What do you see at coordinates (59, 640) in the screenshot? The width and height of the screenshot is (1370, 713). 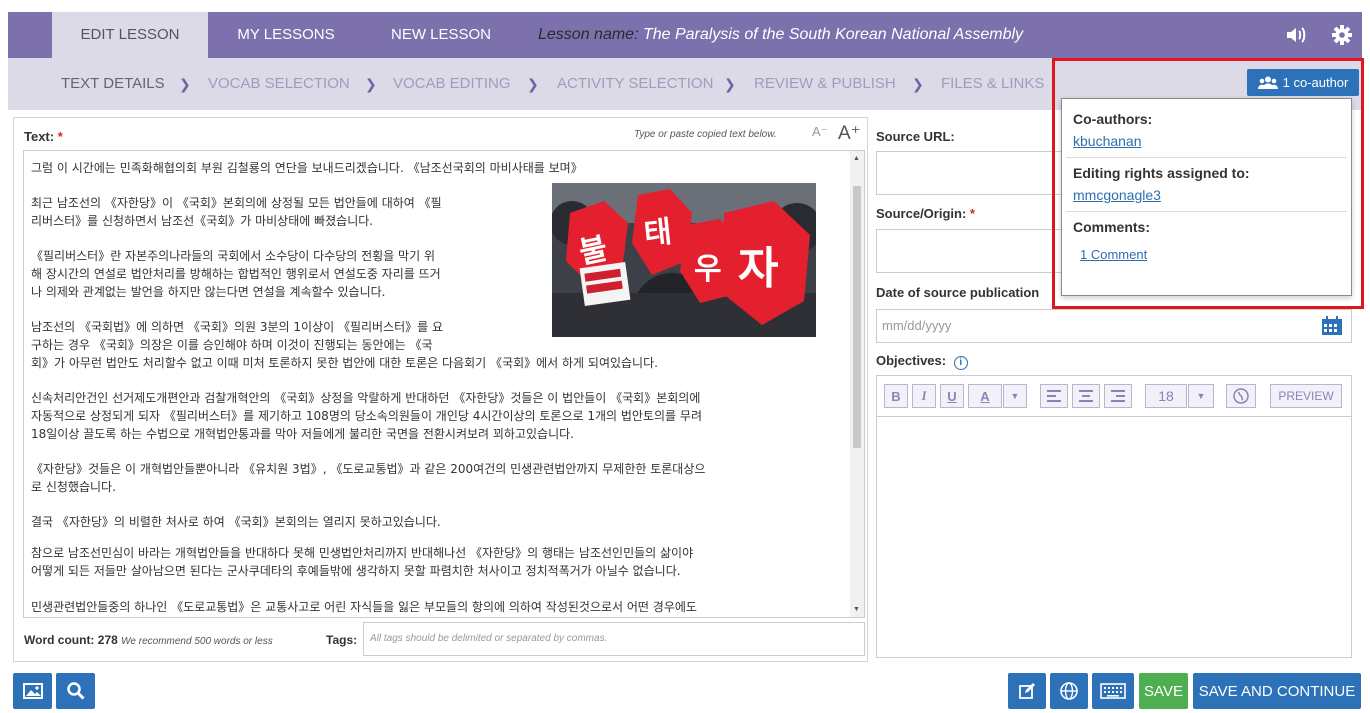 I see `word-count-label: Word count:` at bounding box center [59, 640].